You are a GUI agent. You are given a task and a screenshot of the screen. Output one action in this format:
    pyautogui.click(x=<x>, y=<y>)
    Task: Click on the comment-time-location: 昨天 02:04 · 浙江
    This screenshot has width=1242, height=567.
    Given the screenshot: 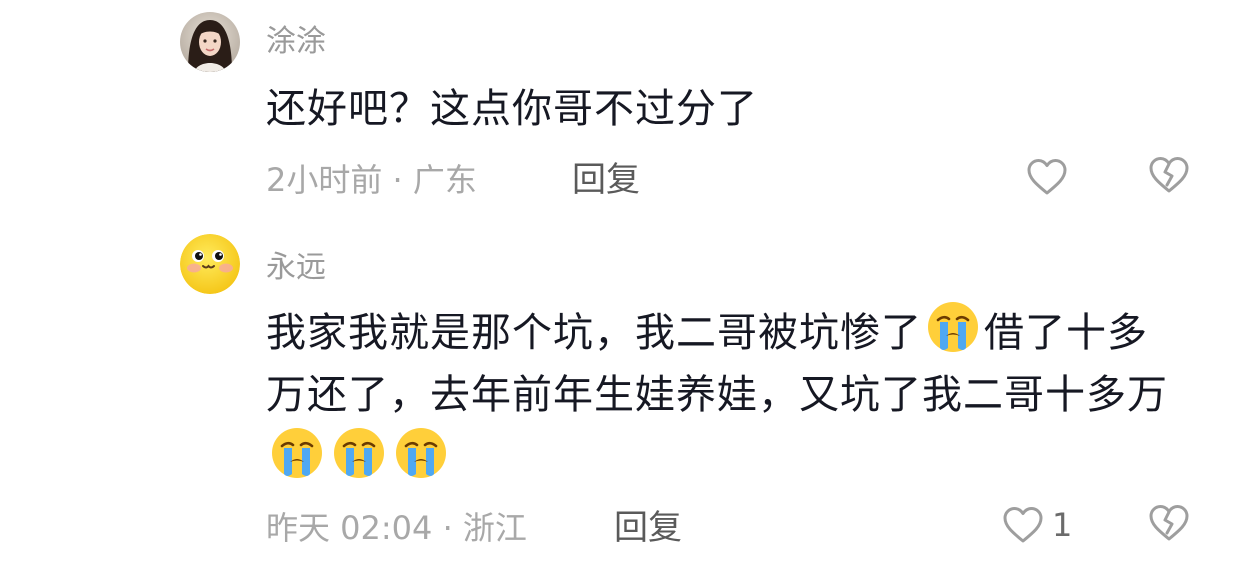 What is the action you would take?
    pyautogui.click(x=396, y=528)
    